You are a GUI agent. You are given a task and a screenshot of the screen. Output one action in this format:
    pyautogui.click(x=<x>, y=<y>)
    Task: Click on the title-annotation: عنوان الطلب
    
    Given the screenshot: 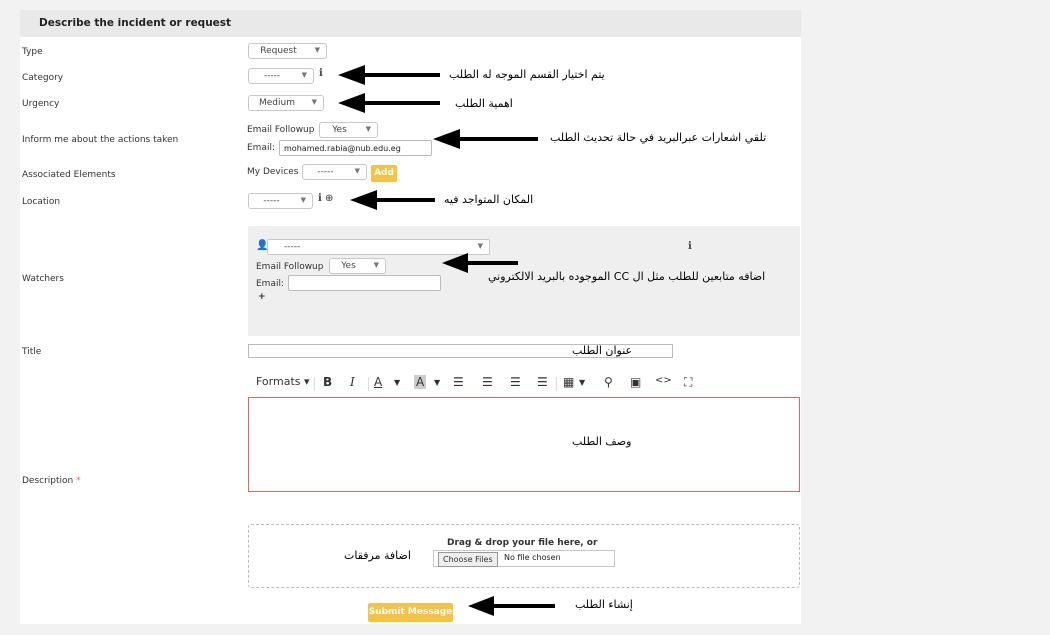 What is the action you would take?
    pyautogui.click(x=602, y=350)
    